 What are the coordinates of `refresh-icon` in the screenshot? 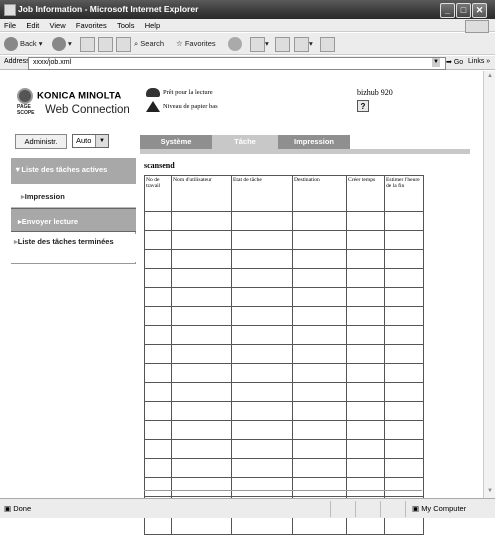 It's located at (105, 44).